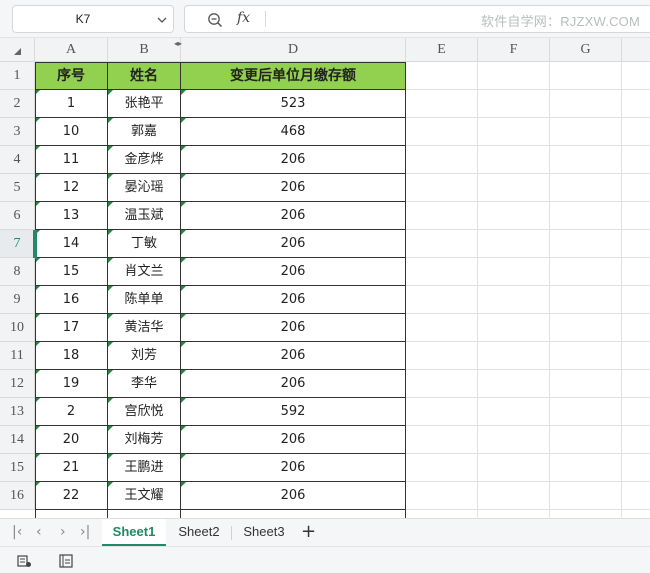 The image size is (650, 573). What do you see at coordinates (144, 216) in the screenshot?
I see `name-cell: 温玉斌` at bounding box center [144, 216].